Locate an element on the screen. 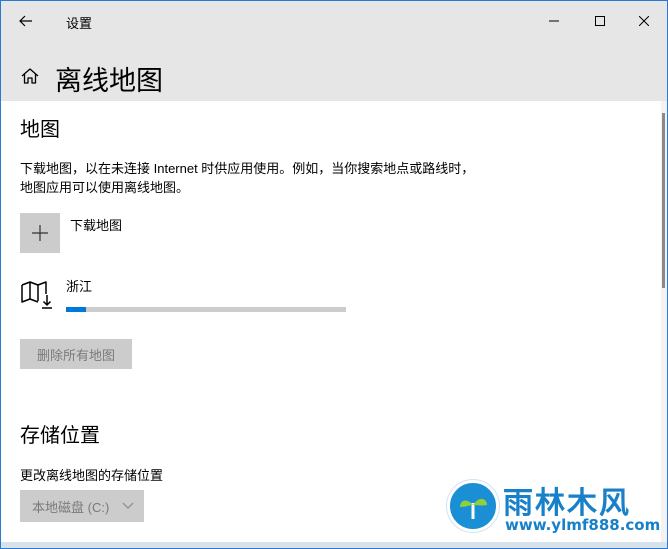  download-progress-bar is located at coordinates (206, 309).